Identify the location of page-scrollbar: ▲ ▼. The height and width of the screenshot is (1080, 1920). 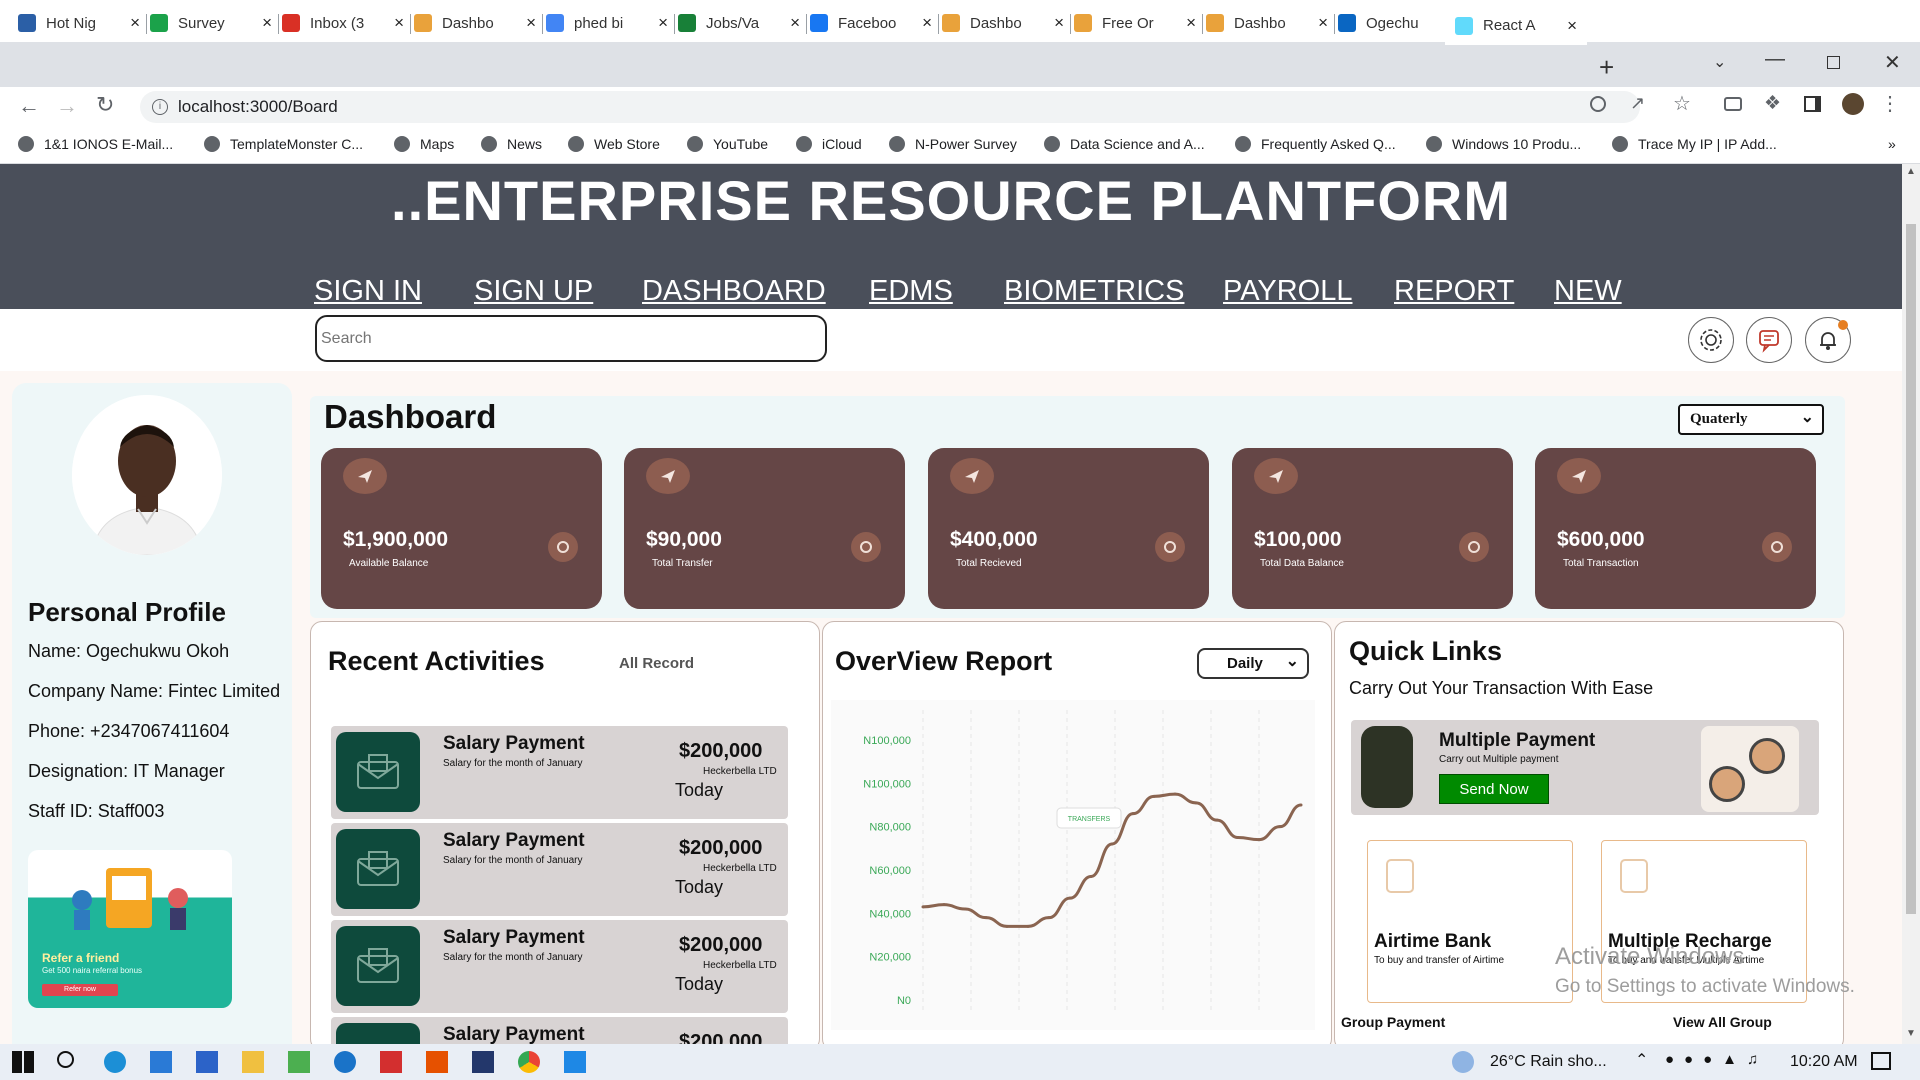
(1911, 604).